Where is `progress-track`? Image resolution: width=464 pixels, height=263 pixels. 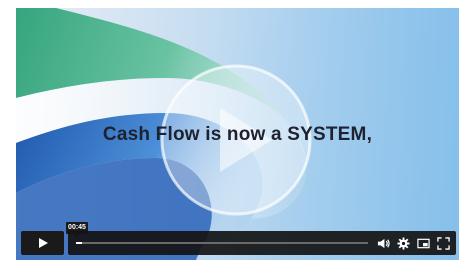 progress-track is located at coordinates (222, 243).